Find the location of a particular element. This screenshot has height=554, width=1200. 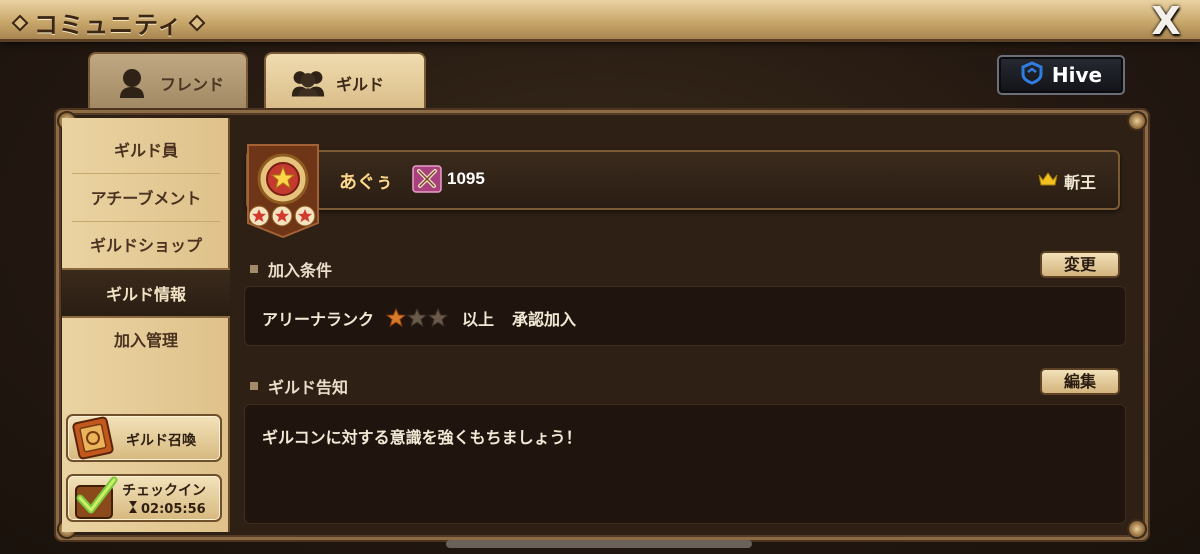

guild-leader-name: 斬王 is located at coordinates (1080, 182).